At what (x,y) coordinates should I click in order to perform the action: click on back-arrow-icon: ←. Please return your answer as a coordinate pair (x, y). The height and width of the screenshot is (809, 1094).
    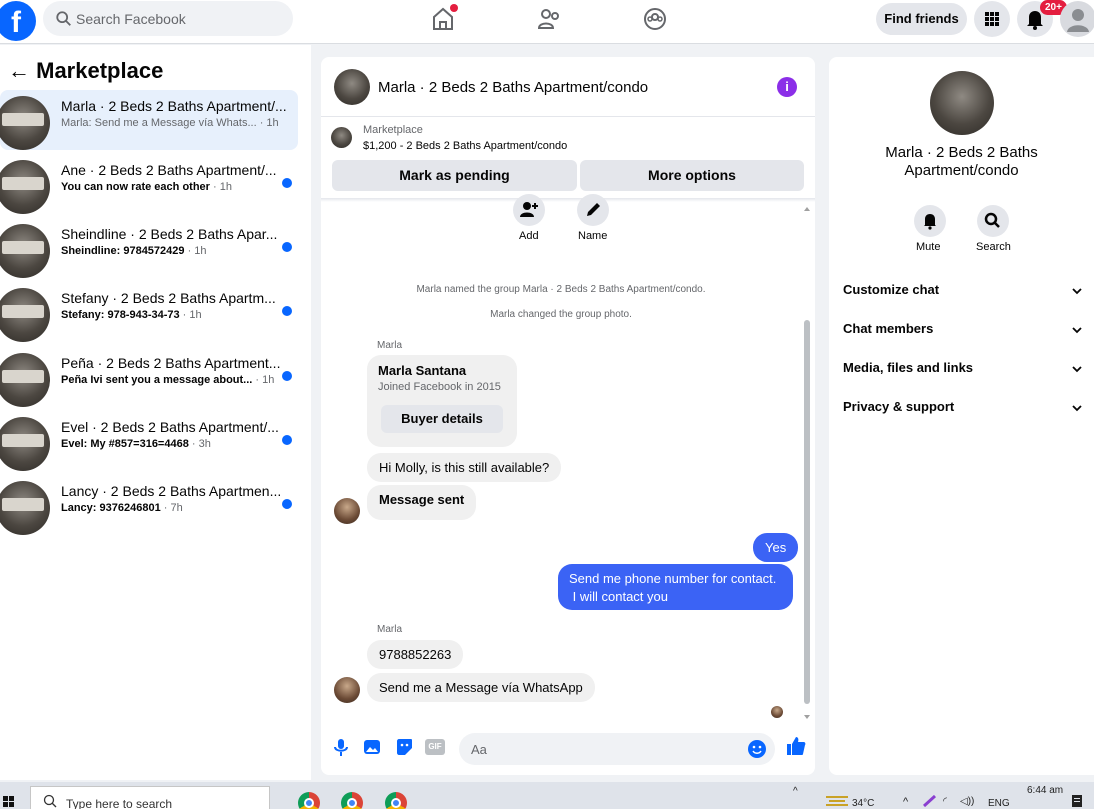
    Looking at the image, I should click on (19, 70).